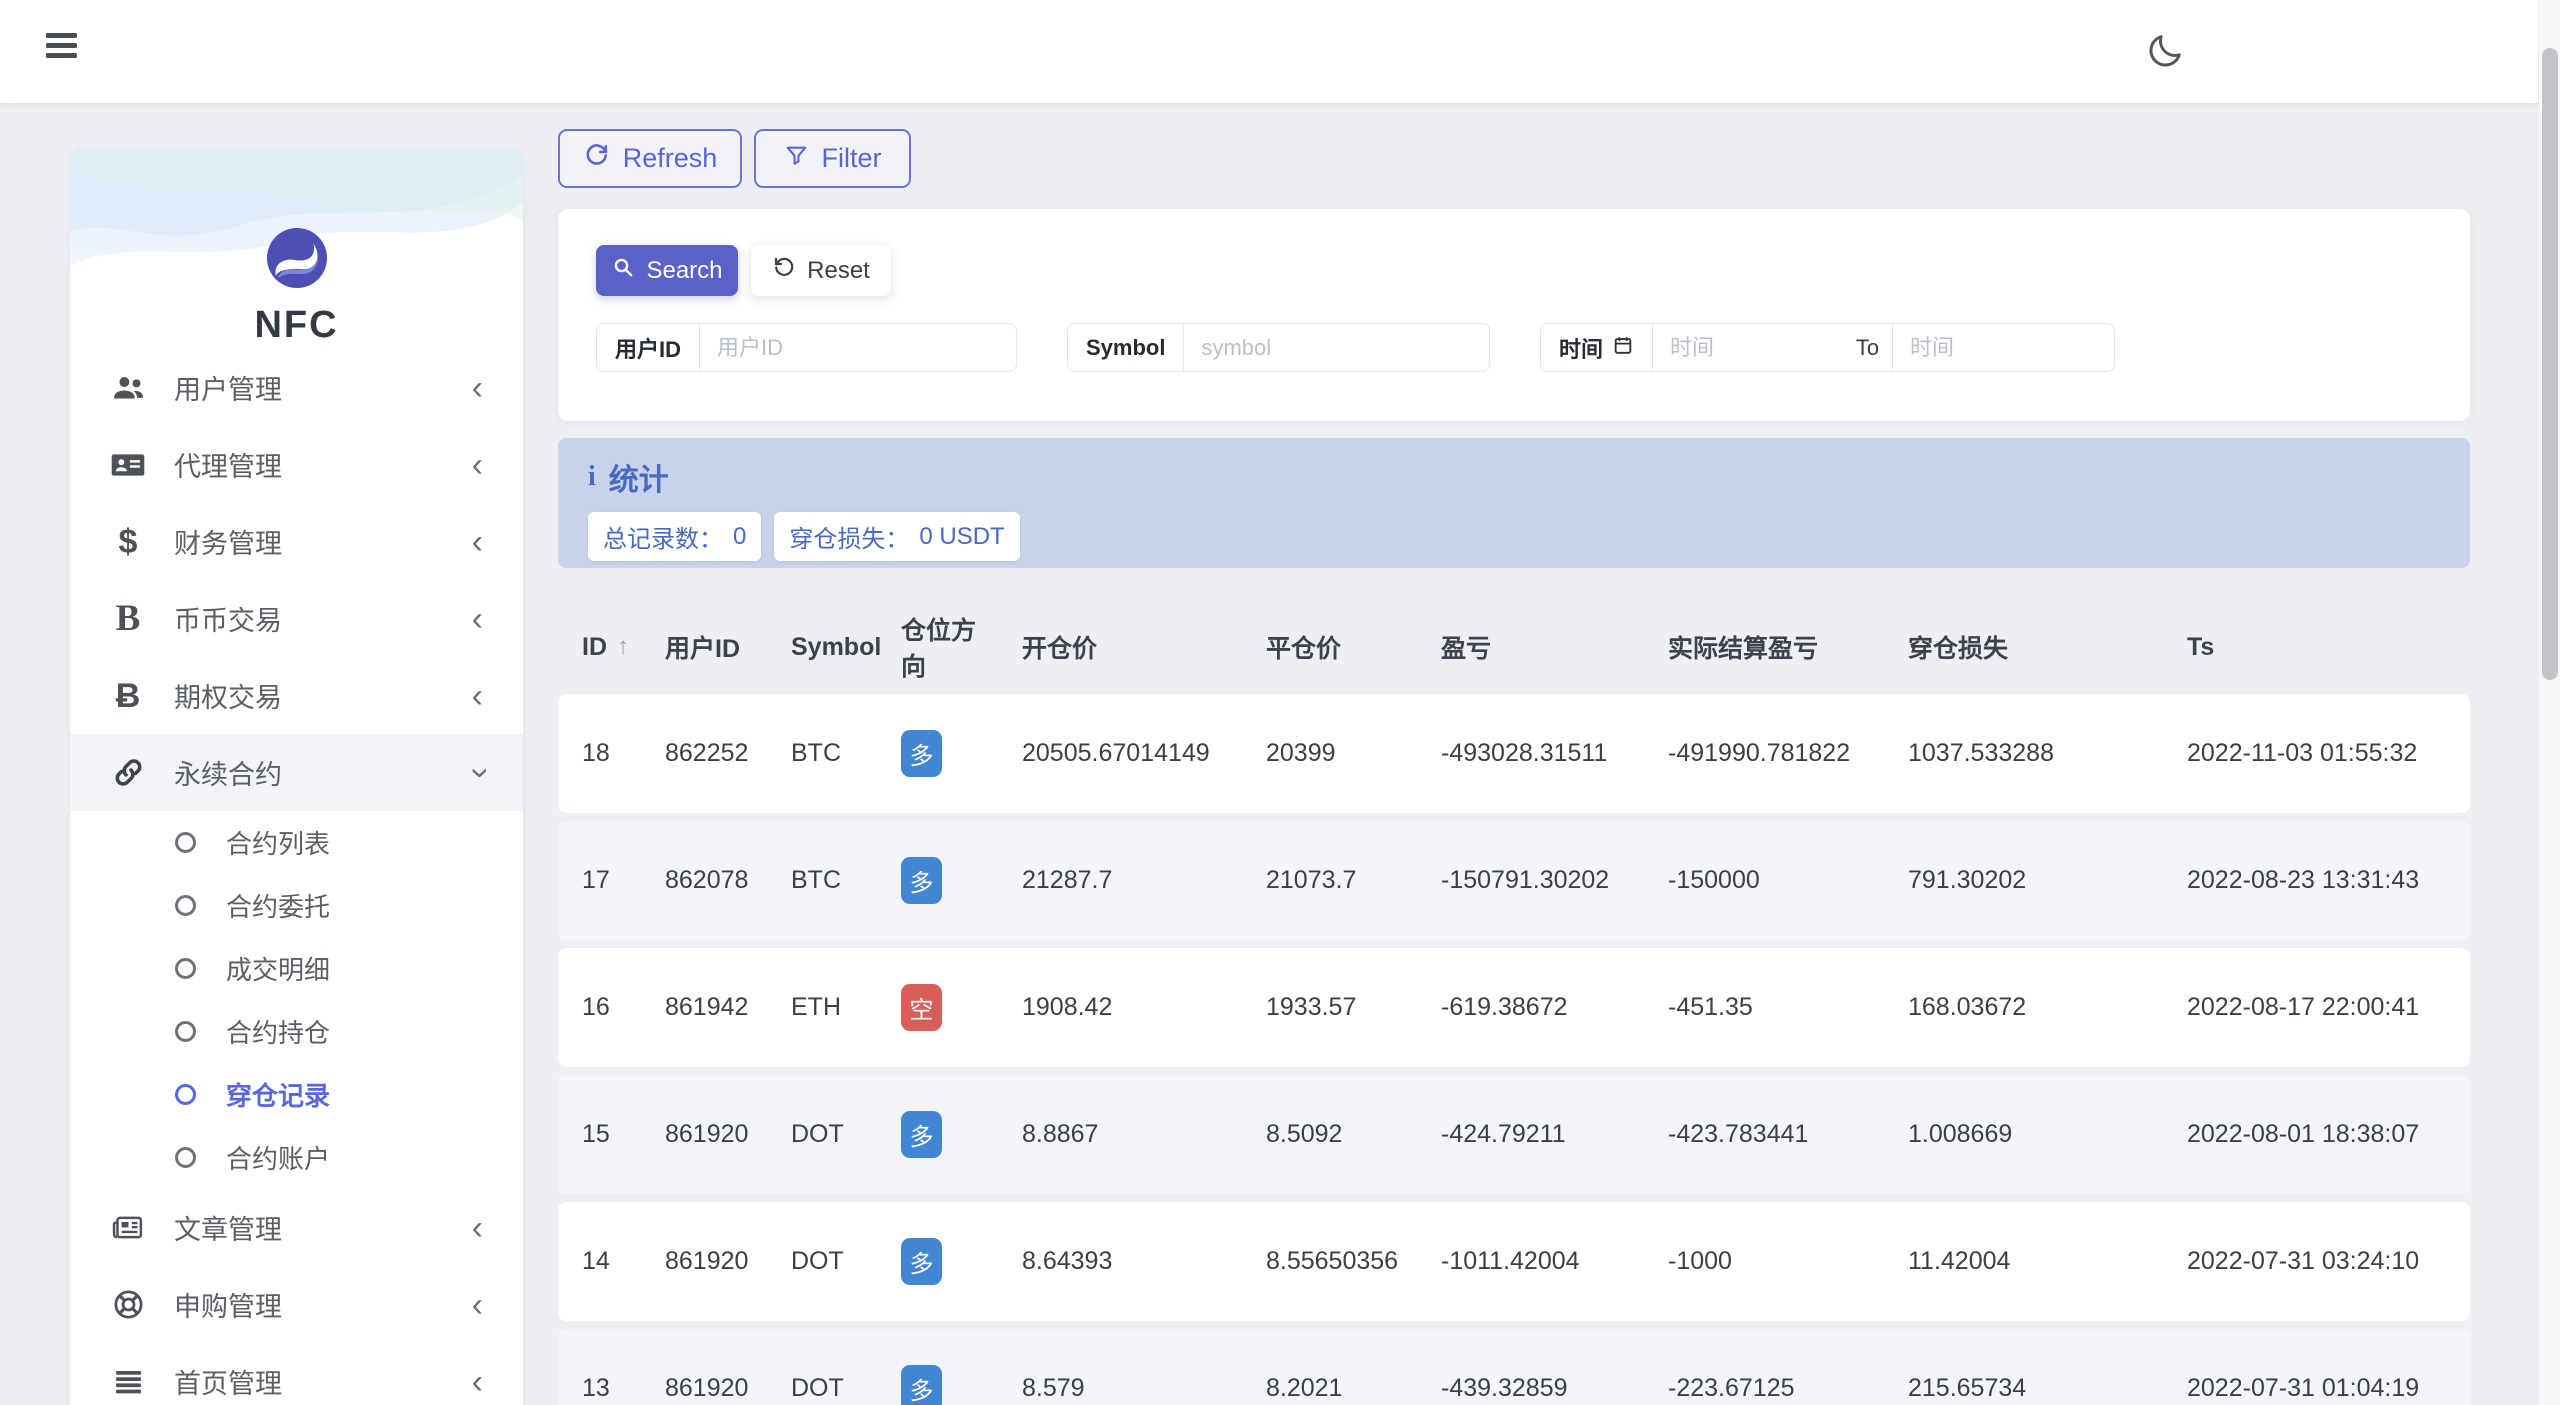 The image size is (2560, 1405). Describe the element at coordinates (596, 880) in the screenshot. I see `cell-id: 17` at that location.